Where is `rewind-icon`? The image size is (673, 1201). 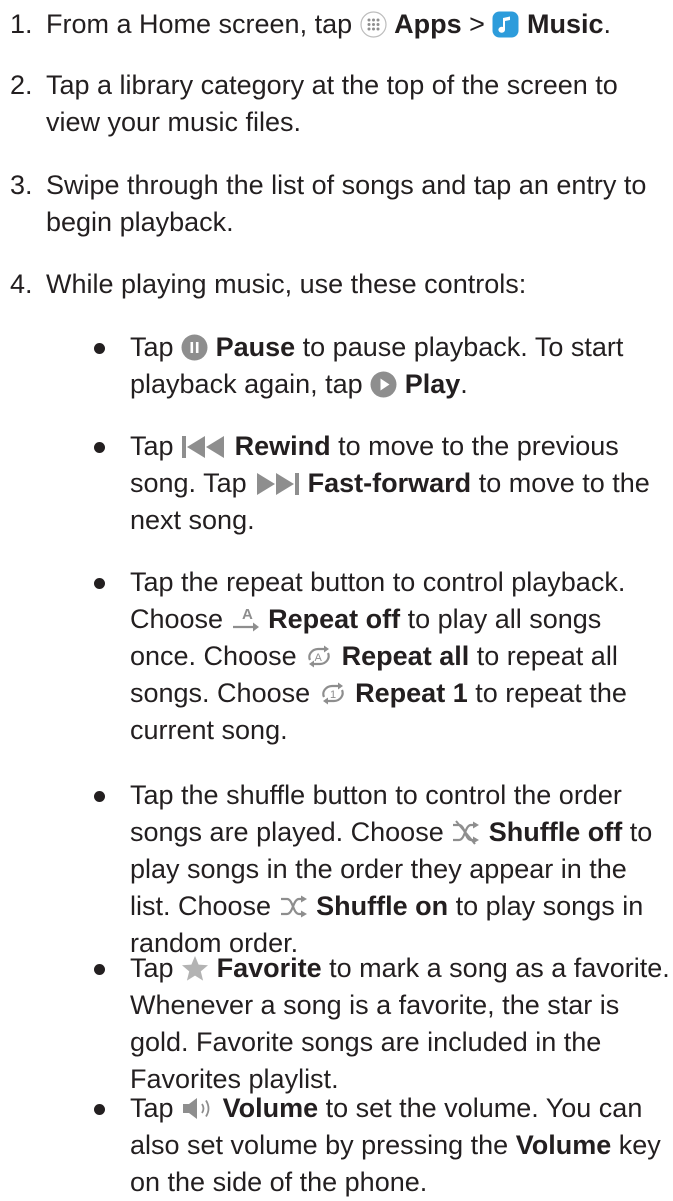 rewind-icon is located at coordinates (204, 446).